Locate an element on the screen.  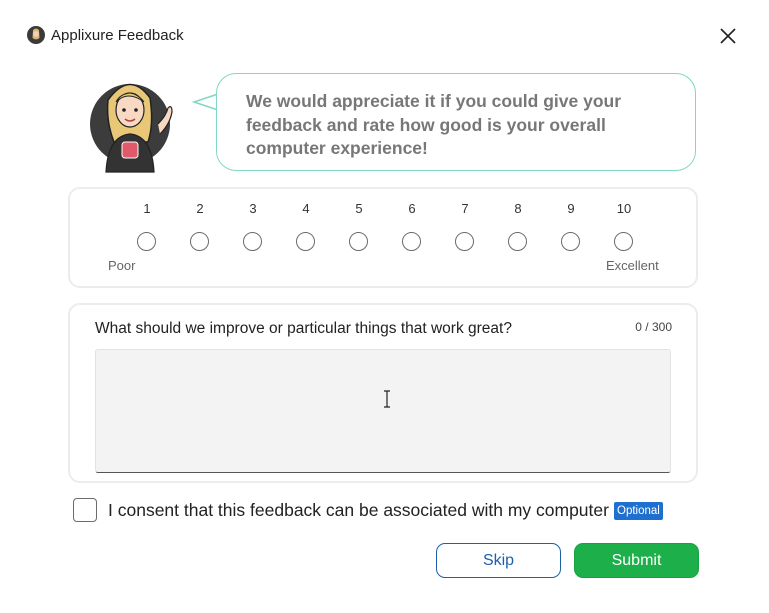
submit-button: Submit is located at coordinates (636, 560).